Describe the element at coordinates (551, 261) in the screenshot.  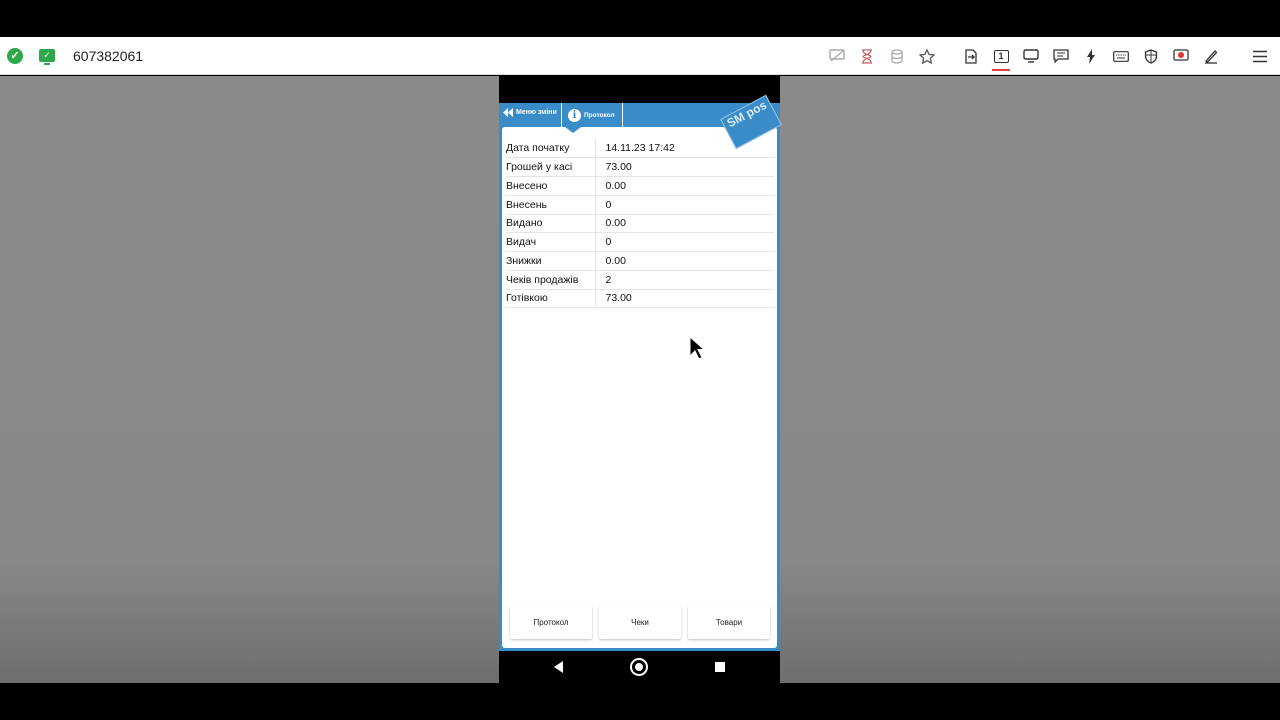
I see `row-label: Знижки` at that location.